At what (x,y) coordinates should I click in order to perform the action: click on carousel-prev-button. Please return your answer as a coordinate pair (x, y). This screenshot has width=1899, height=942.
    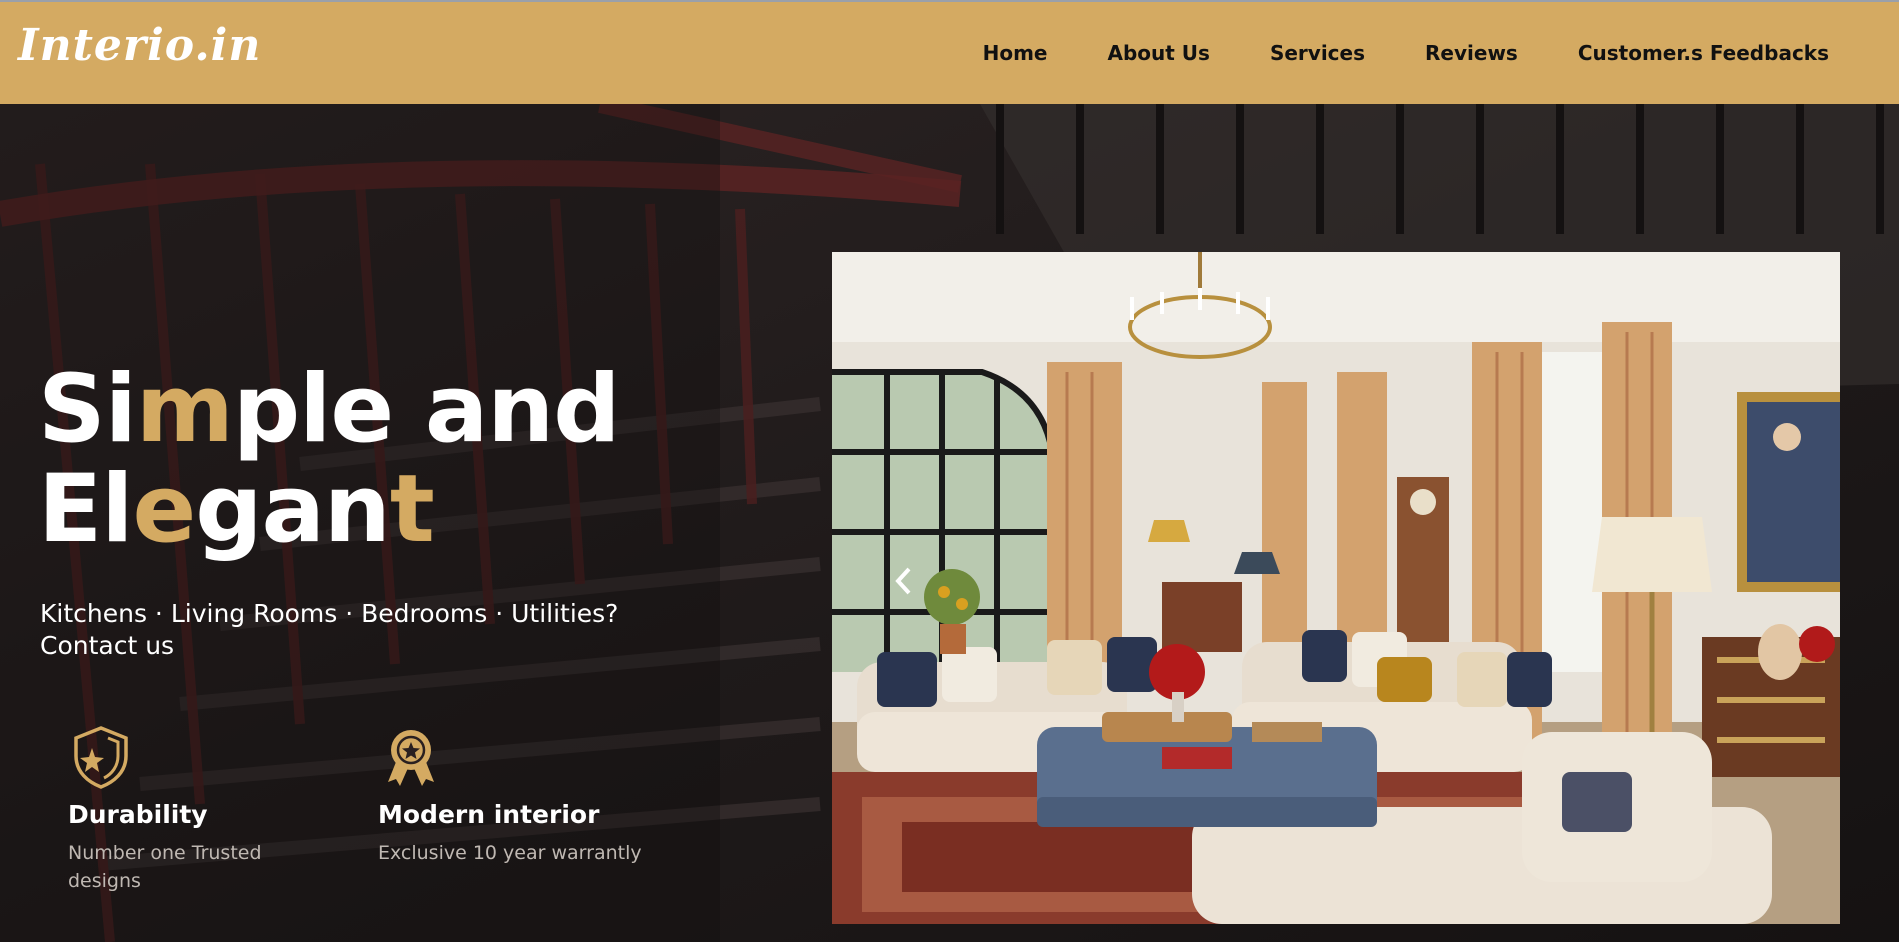
    Looking at the image, I should click on (909, 586).